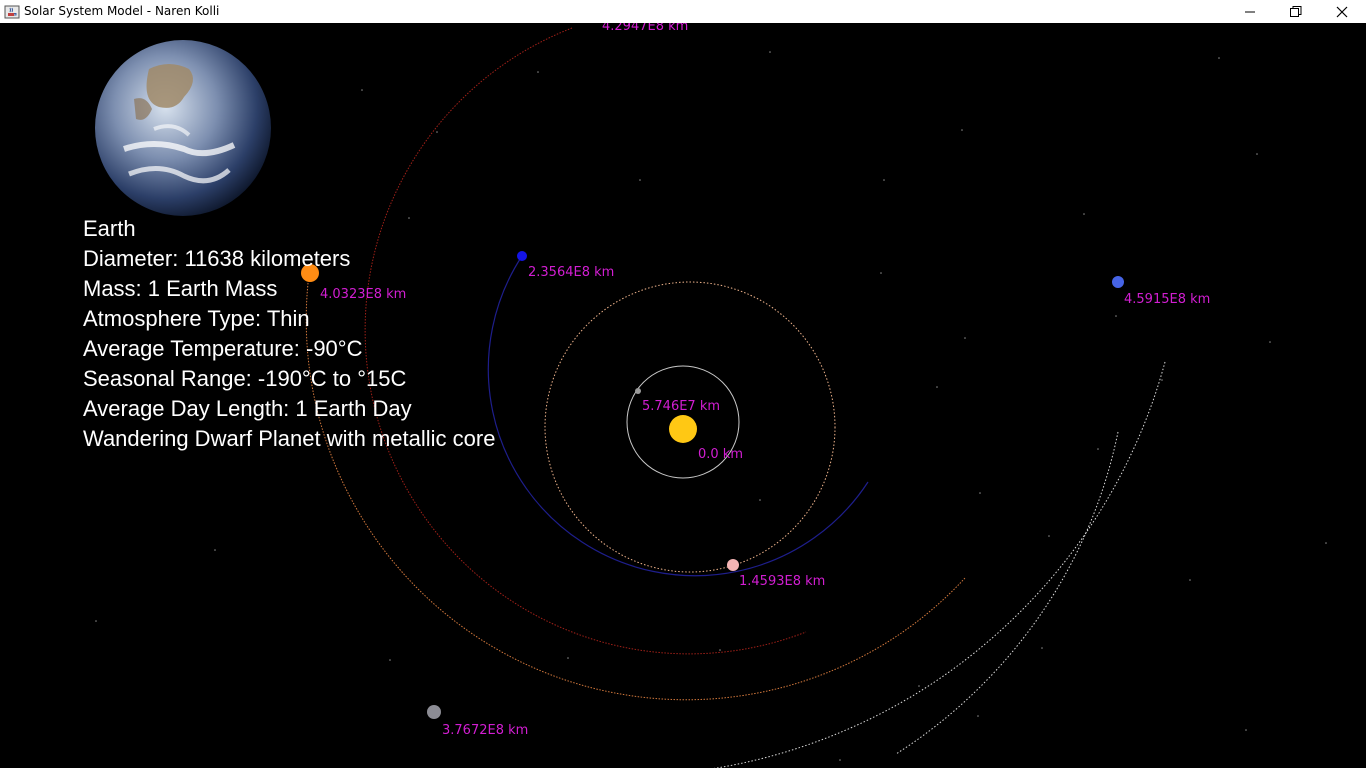  What do you see at coordinates (183, 128) in the screenshot?
I see `earth-image` at bounding box center [183, 128].